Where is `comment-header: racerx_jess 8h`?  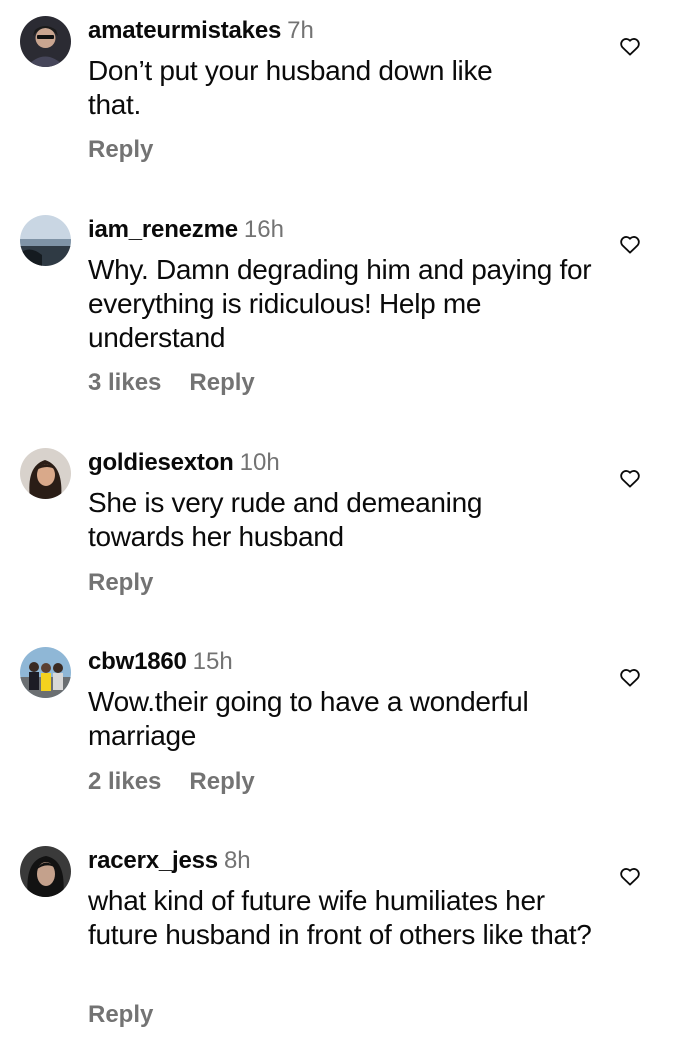 comment-header: racerx_jess 8h is located at coordinates (169, 861).